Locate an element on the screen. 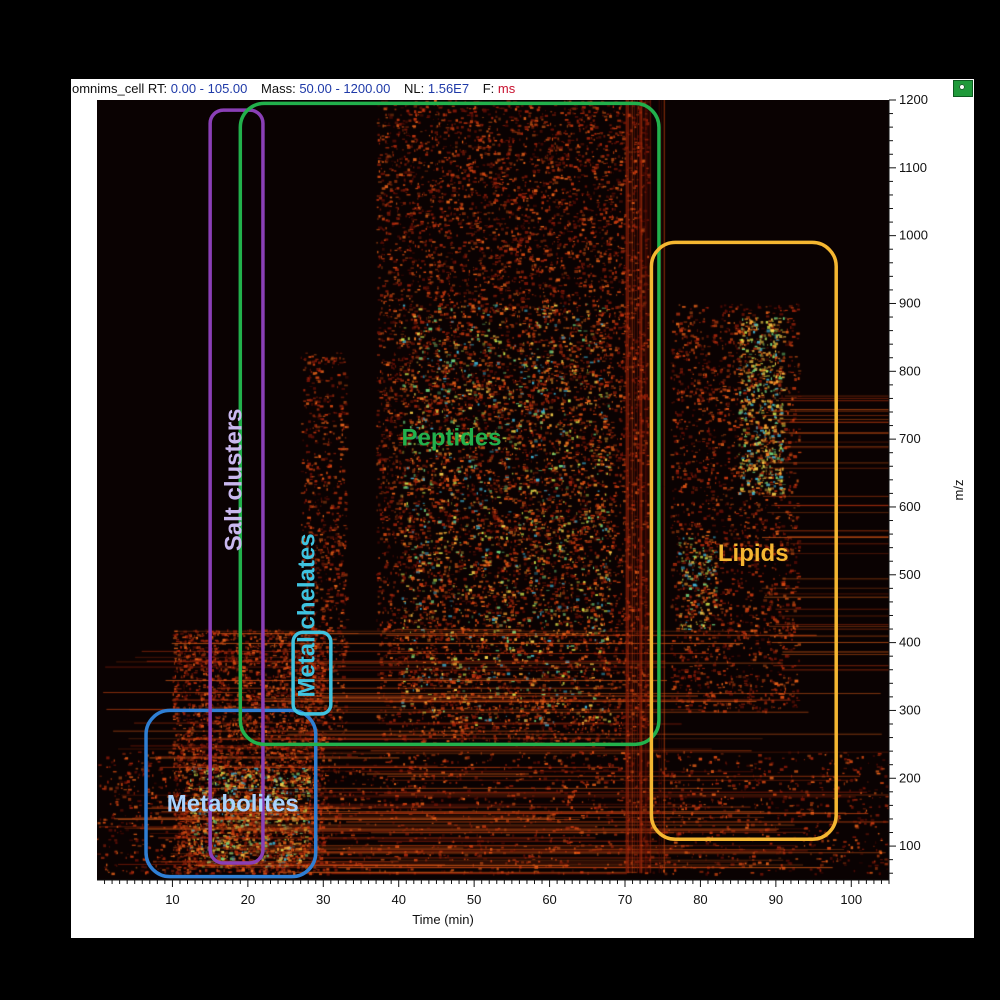  y-tick-label: 500 is located at coordinates (910, 574).